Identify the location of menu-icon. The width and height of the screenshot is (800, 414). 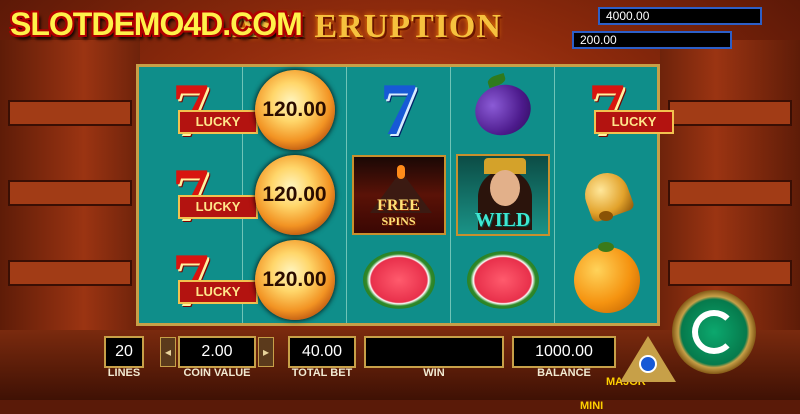
(648, 364).